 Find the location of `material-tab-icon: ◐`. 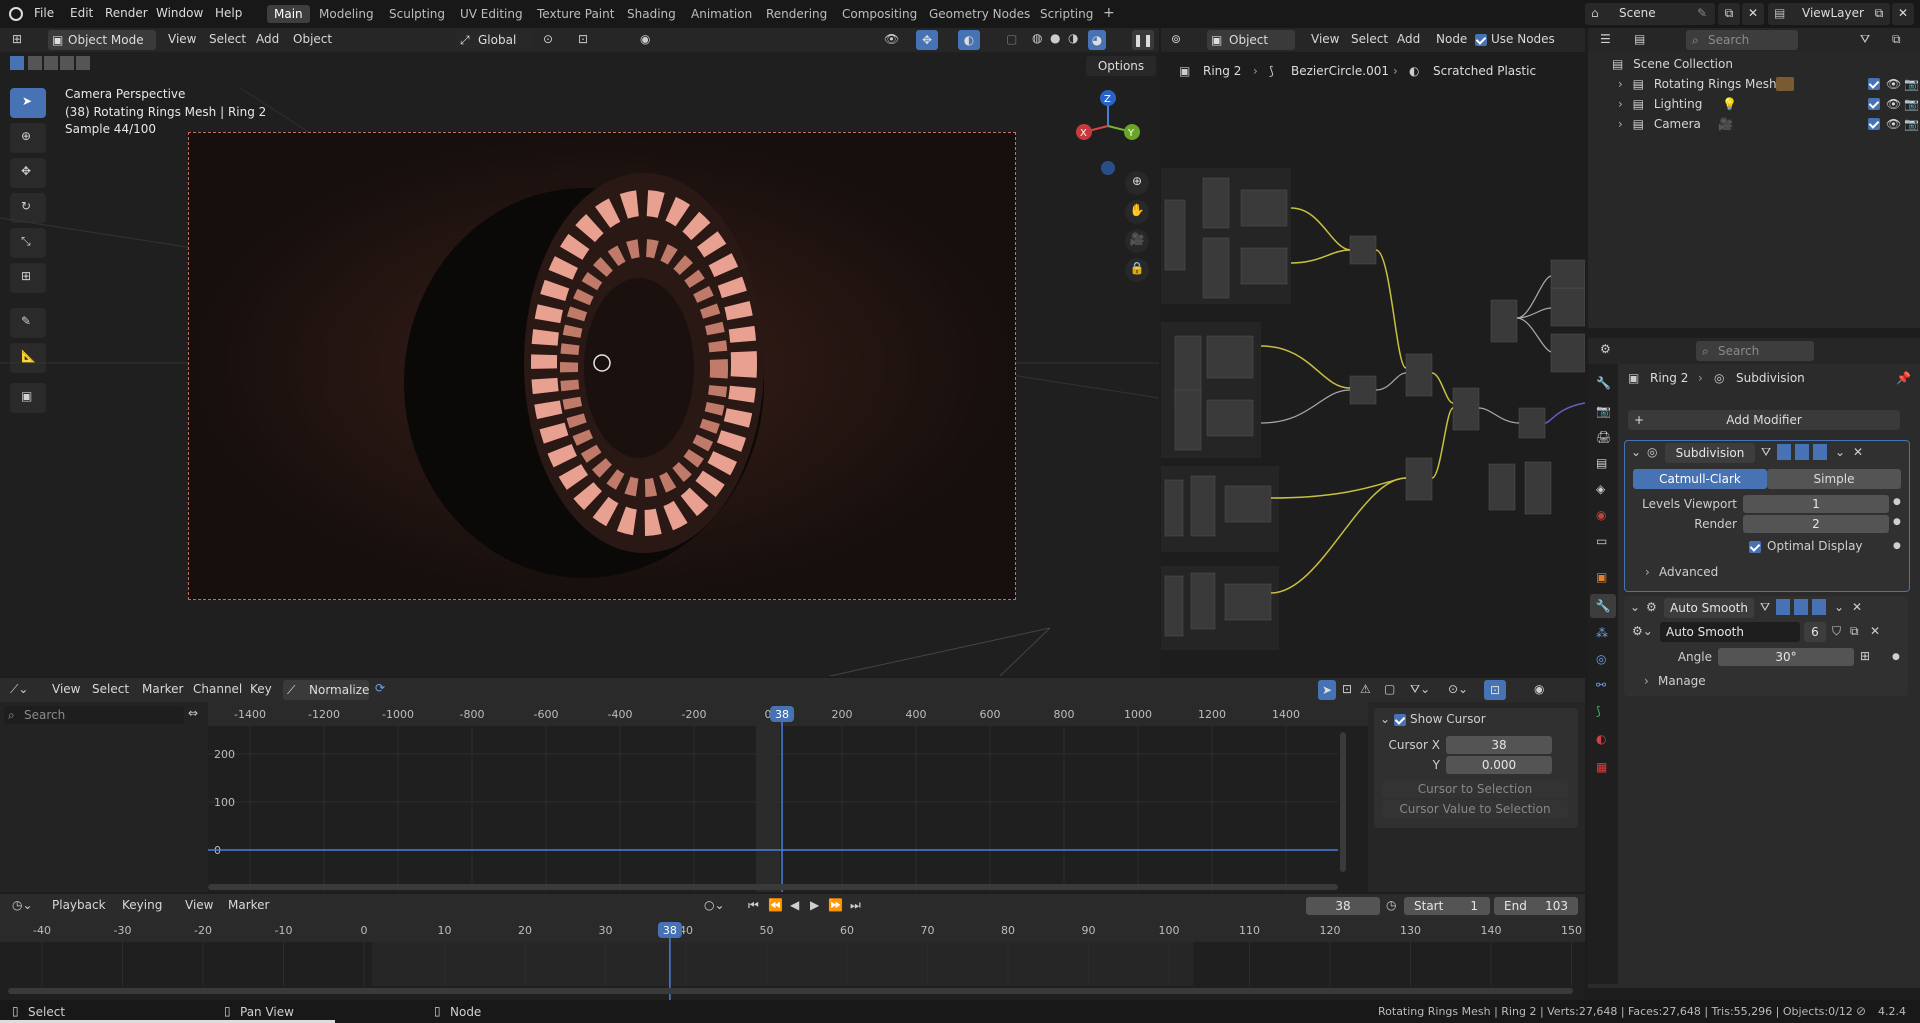

material-tab-icon: ◐ is located at coordinates (1601, 739).